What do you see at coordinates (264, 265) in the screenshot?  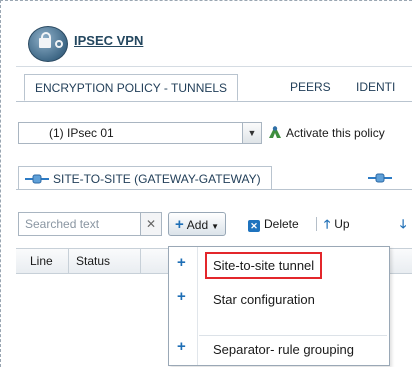 I see `menu-item-label: Site-to-site tunnel` at bounding box center [264, 265].